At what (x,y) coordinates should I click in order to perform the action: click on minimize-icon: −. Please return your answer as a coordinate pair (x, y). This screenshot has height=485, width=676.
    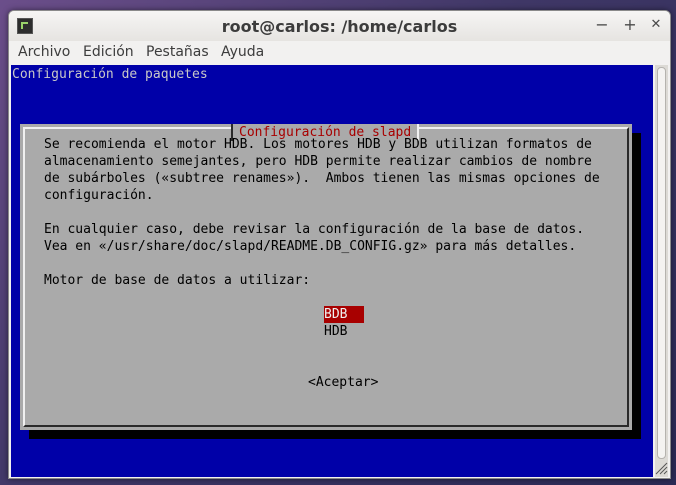
    Looking at the image, I should click on (602, 25).